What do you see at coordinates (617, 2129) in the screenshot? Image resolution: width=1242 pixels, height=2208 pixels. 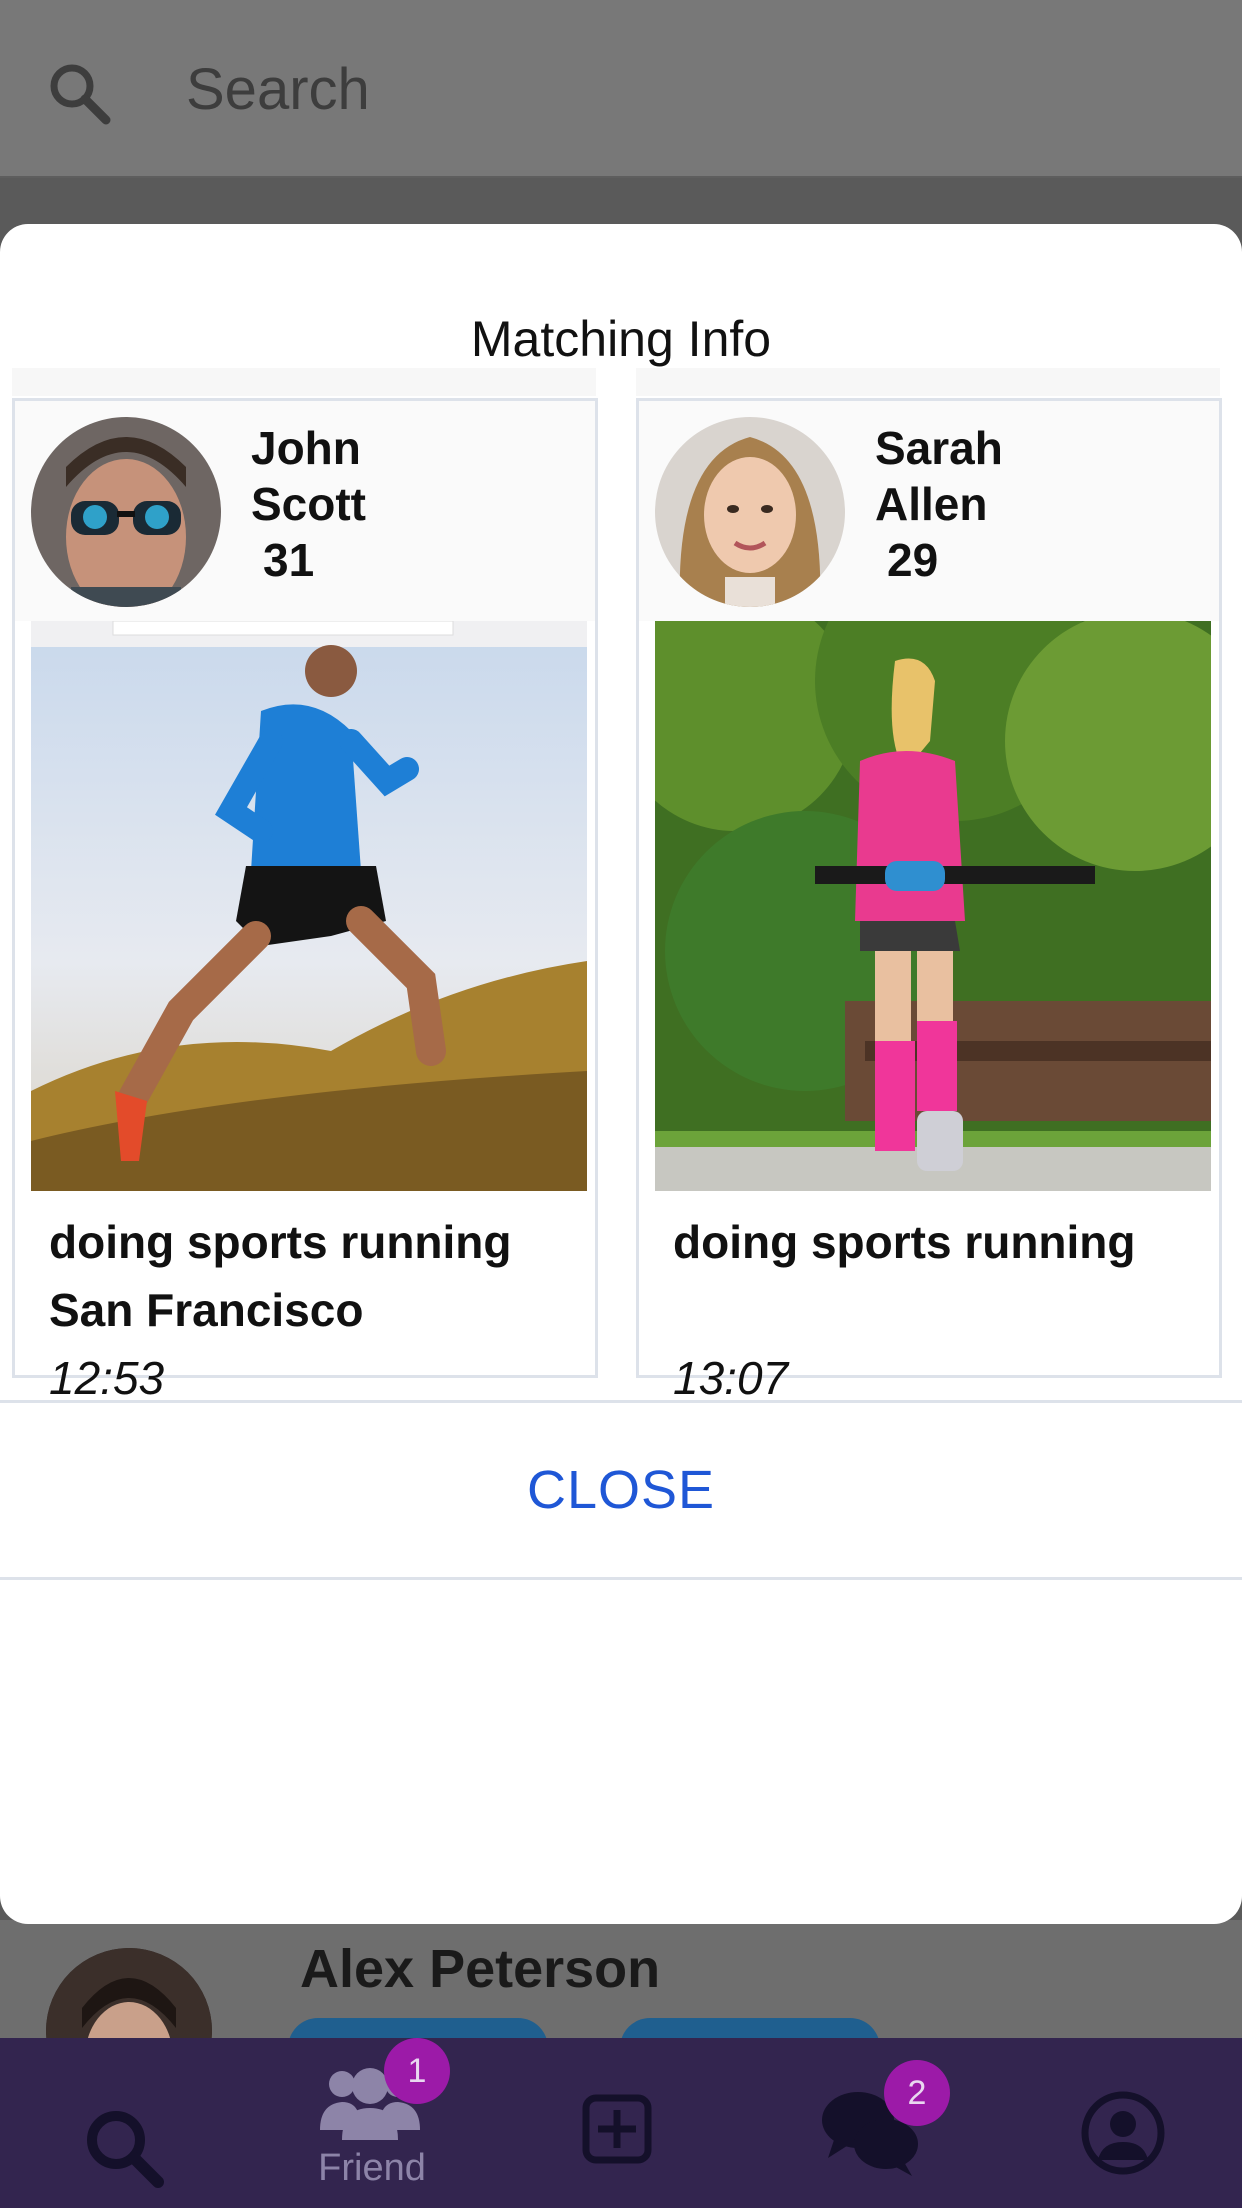 I see `add-square-icon` at bounding box center [617, 2129].